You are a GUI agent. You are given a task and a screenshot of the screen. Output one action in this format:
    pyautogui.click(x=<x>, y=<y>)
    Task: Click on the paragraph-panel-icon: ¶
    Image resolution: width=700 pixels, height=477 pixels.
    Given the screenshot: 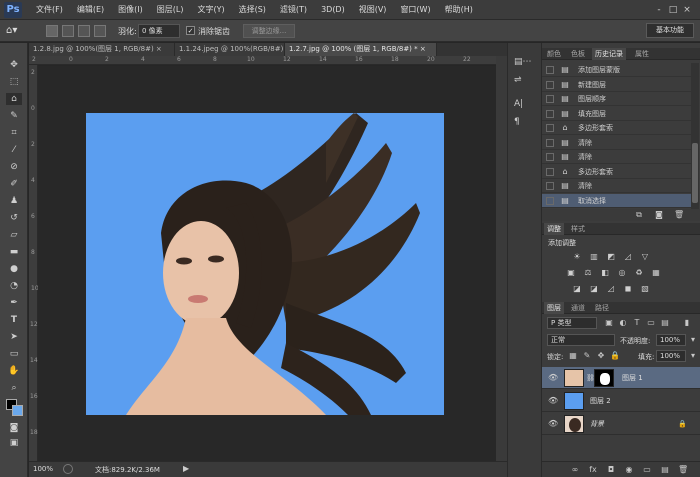 What is the action you would take?
    pyautogui.click(x=524, y=123)
    